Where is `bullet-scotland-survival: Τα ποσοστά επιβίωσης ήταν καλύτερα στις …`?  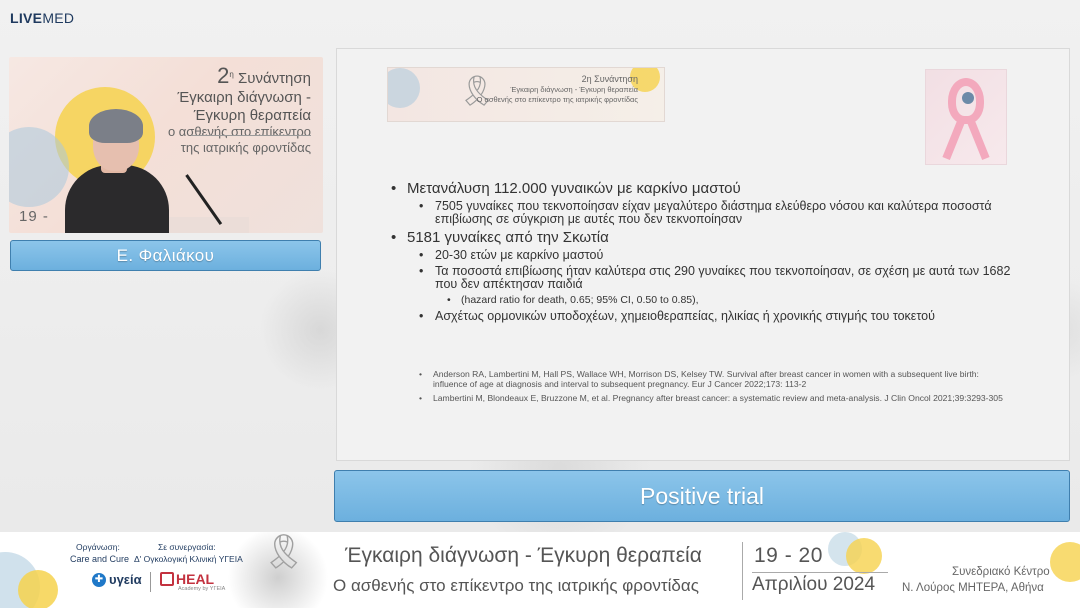 bullet-scotland-survival: Τα ποσοστά επιβίωσης ήταν καλύτερα στις … is located at coordinates (715, 278).